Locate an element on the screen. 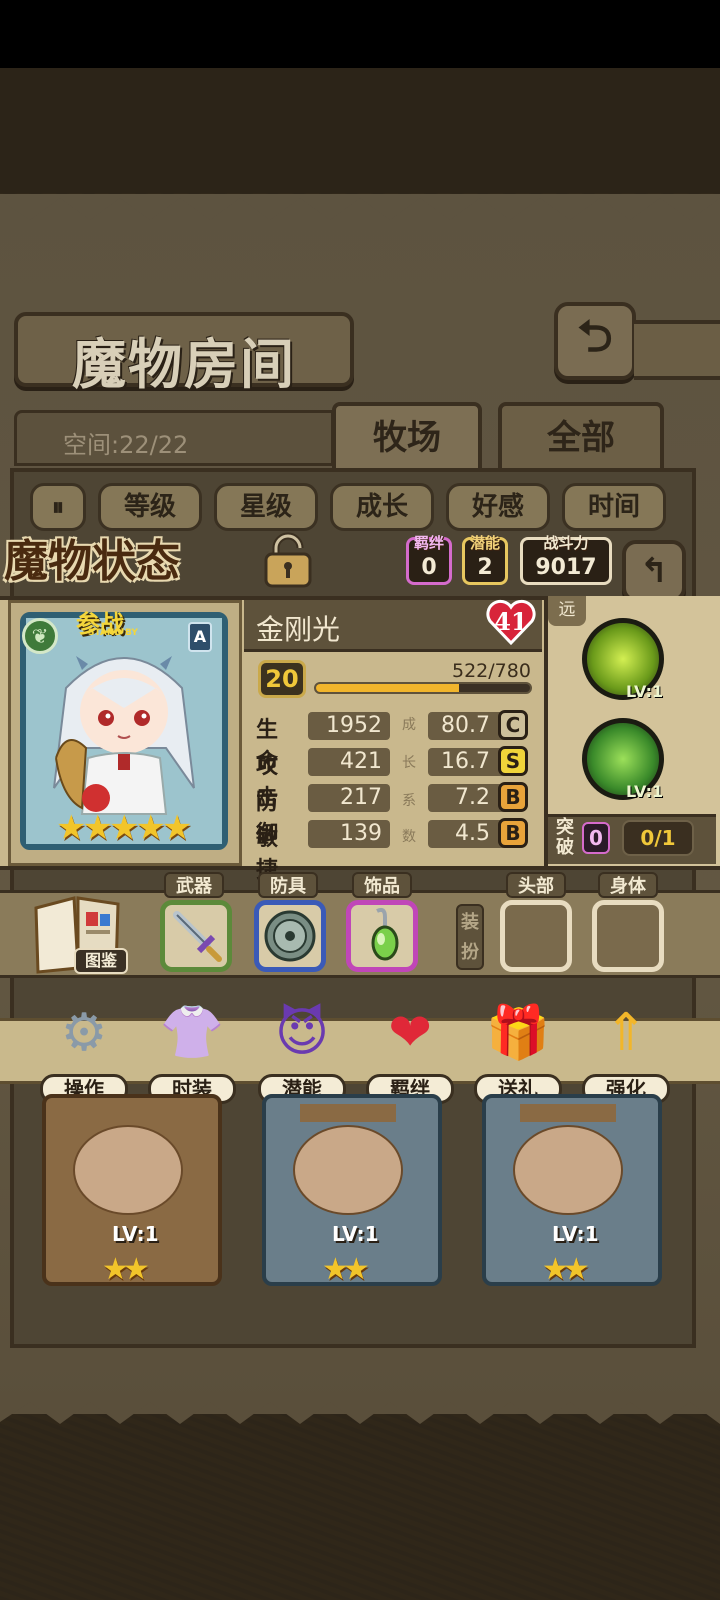 This screenshot has width=720, height=1600. space-bar: 空间:22/22 is located at coordinates (174, 438).